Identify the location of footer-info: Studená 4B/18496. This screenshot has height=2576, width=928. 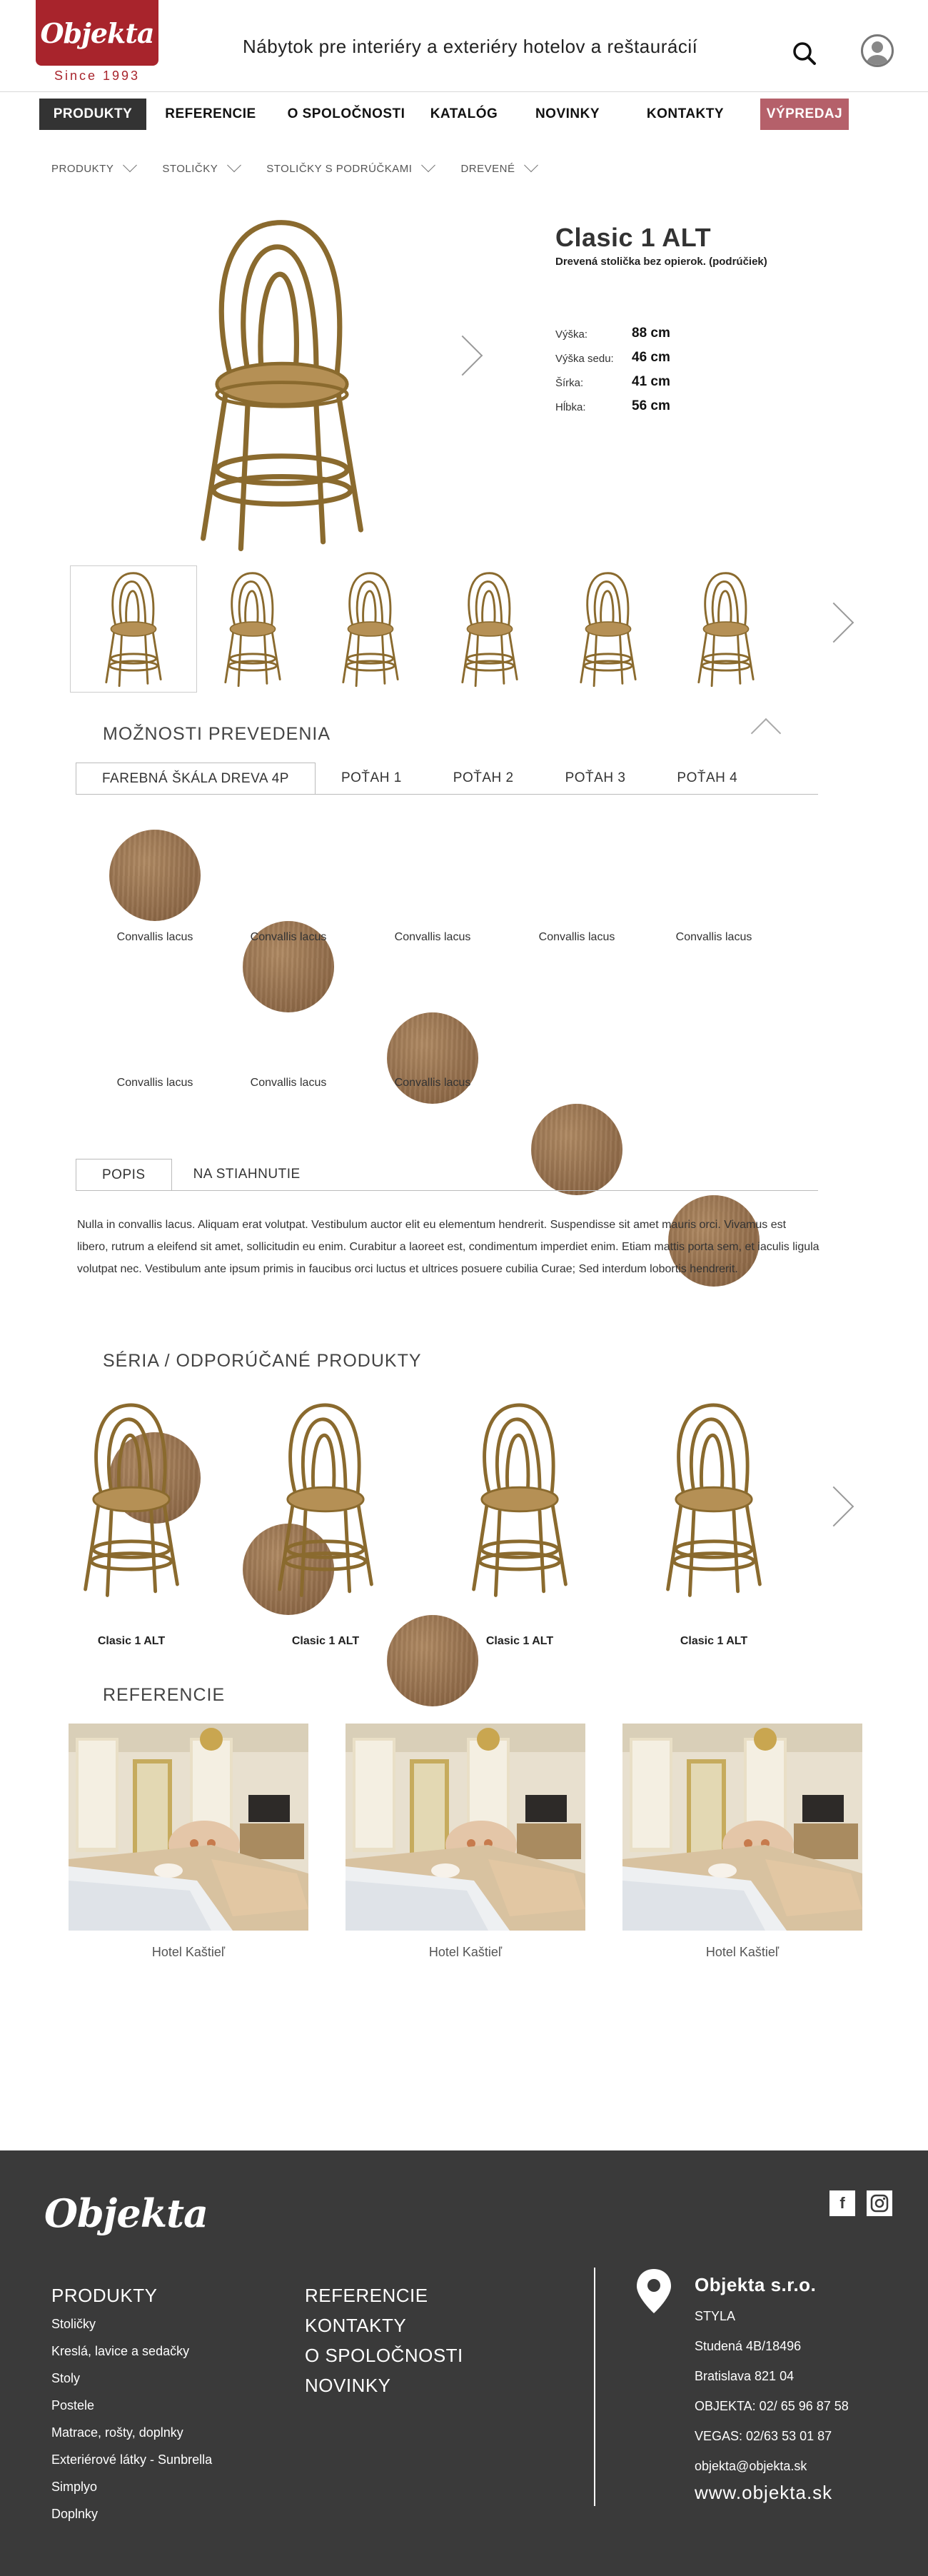
(748, 2346).